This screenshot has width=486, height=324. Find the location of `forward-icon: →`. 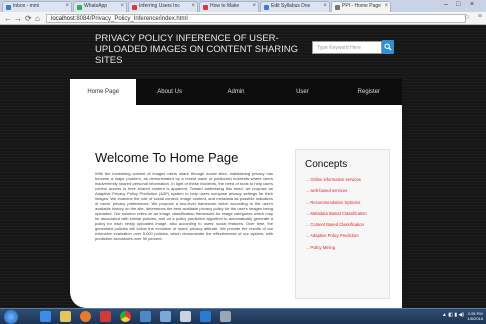

forward-icon: → is located at coordinates (18, 18).